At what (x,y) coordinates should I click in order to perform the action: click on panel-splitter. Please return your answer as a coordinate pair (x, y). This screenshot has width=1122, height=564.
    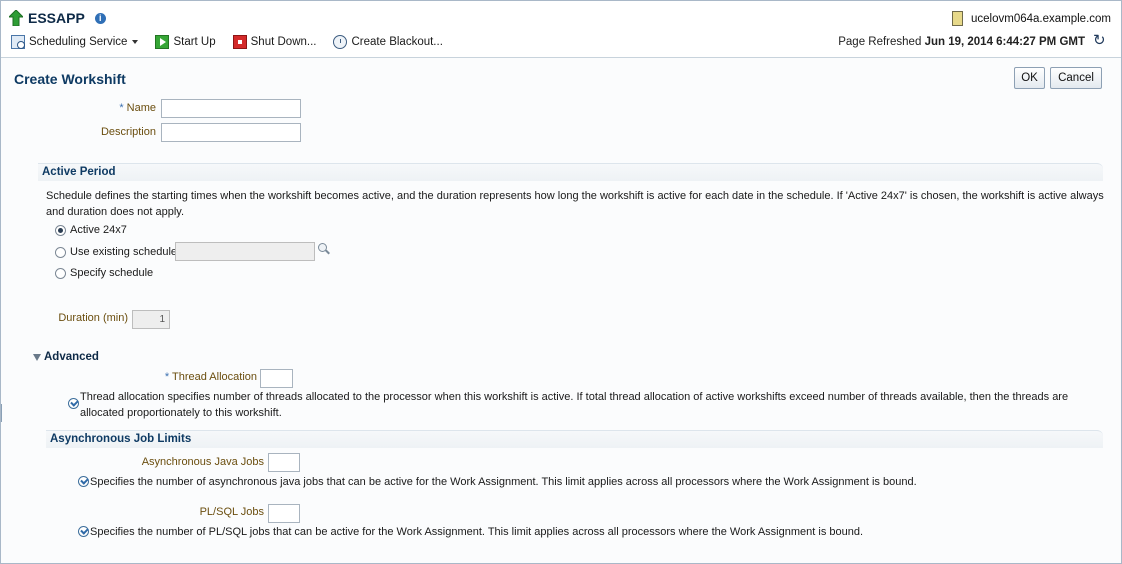
    Looking at the image, I should click on (1, 413).